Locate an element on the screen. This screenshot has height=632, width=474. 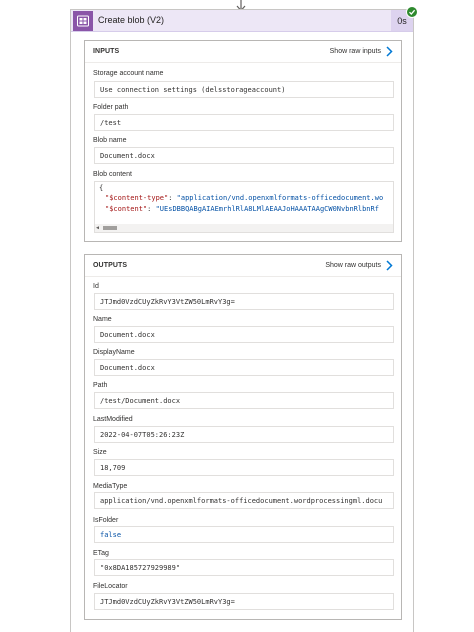
field-label: FileLocator is located at coordinates (110, 586).